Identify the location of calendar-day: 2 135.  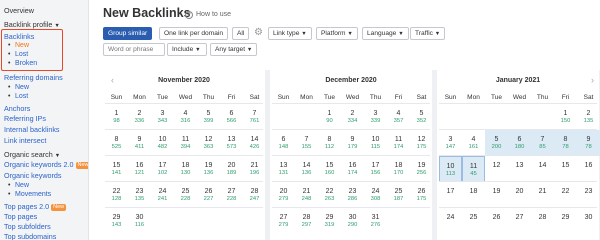
(588, 117).